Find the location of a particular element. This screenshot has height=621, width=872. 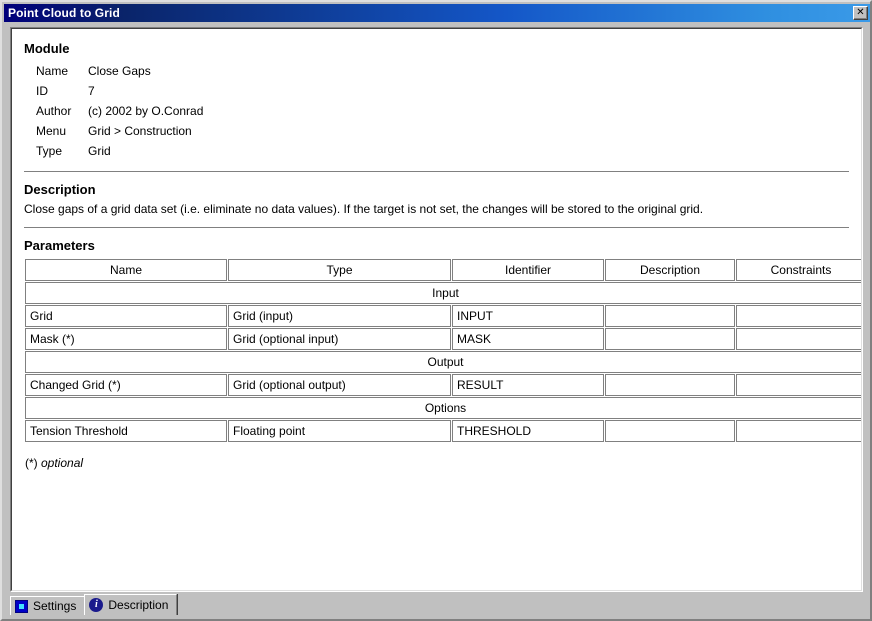

cell-identifier: MASK is located at coordinates (528, 339).